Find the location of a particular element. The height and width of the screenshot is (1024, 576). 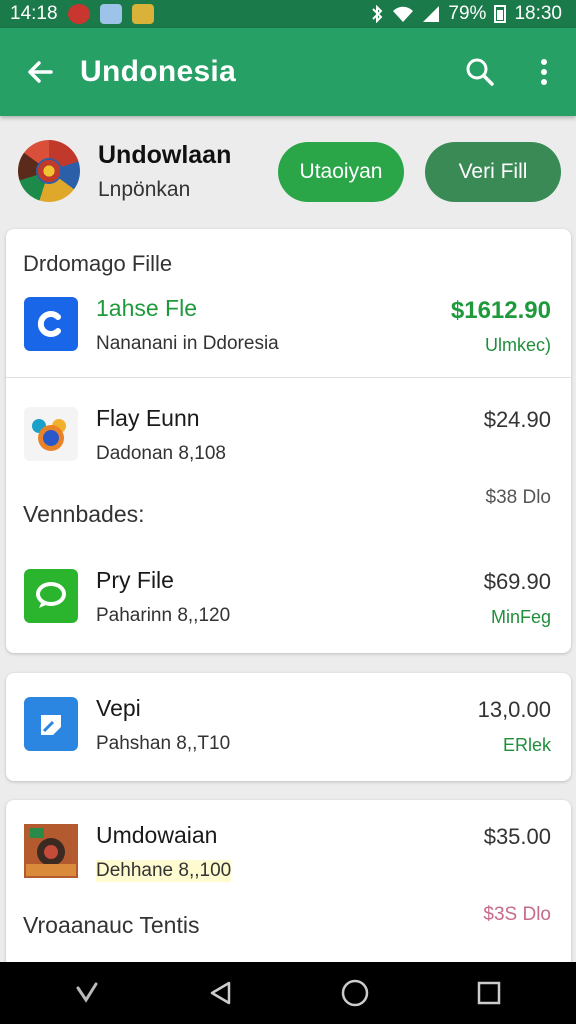

avatar is located at coordinates (49, 171).